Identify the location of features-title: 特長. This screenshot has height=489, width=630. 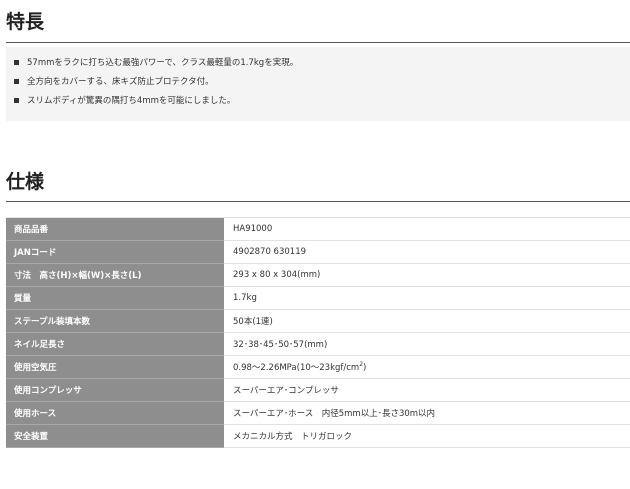
(25, 22).